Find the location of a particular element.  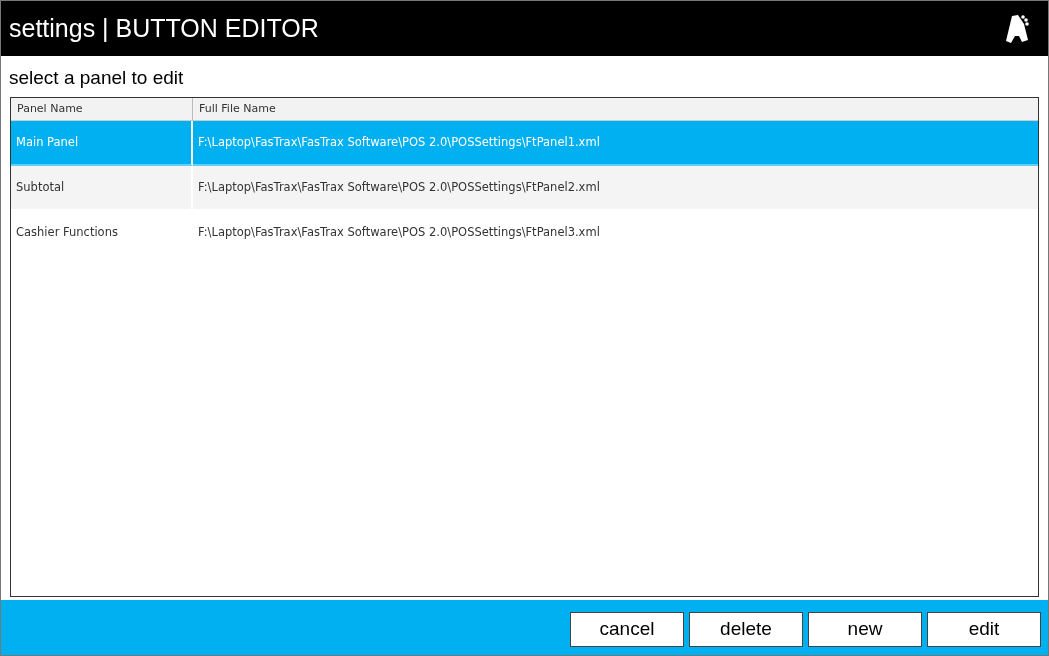

column-header: Panel Name is located at coordinates (102, 109).